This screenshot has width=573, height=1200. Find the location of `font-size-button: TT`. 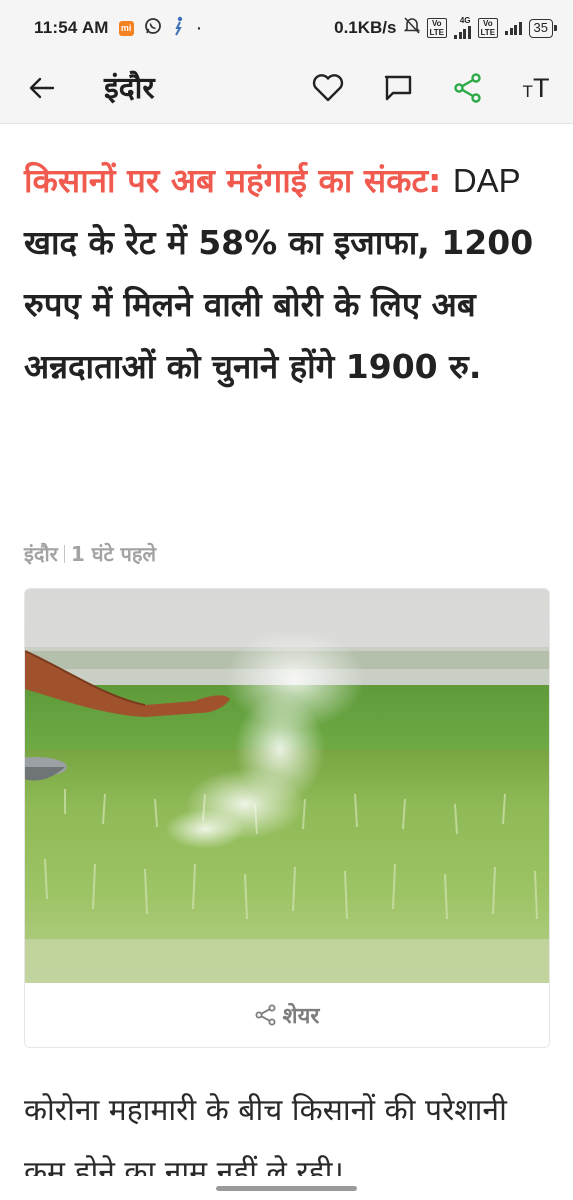

font-size-button: TT is located at coordinates (536, 88).